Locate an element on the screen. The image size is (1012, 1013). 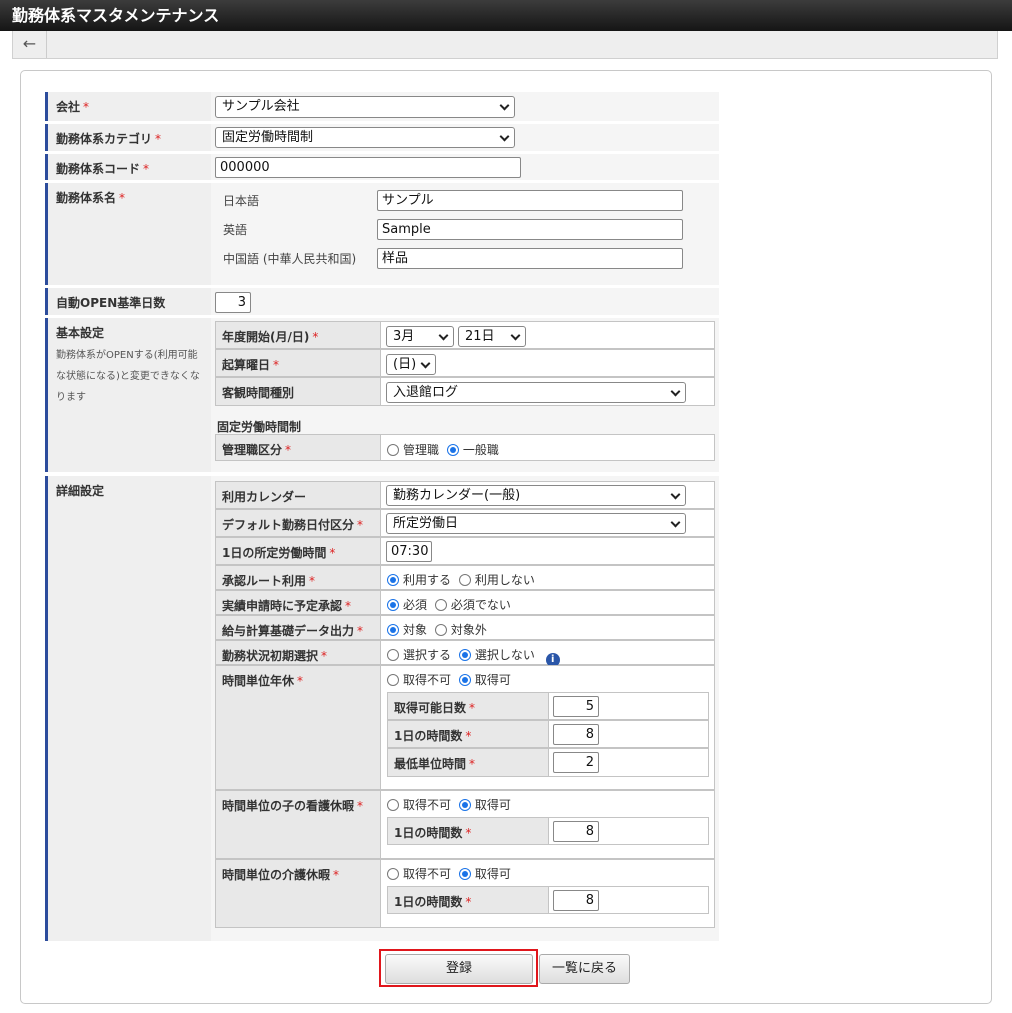
available-days-input: 5 is located at coordinates (576, 706).